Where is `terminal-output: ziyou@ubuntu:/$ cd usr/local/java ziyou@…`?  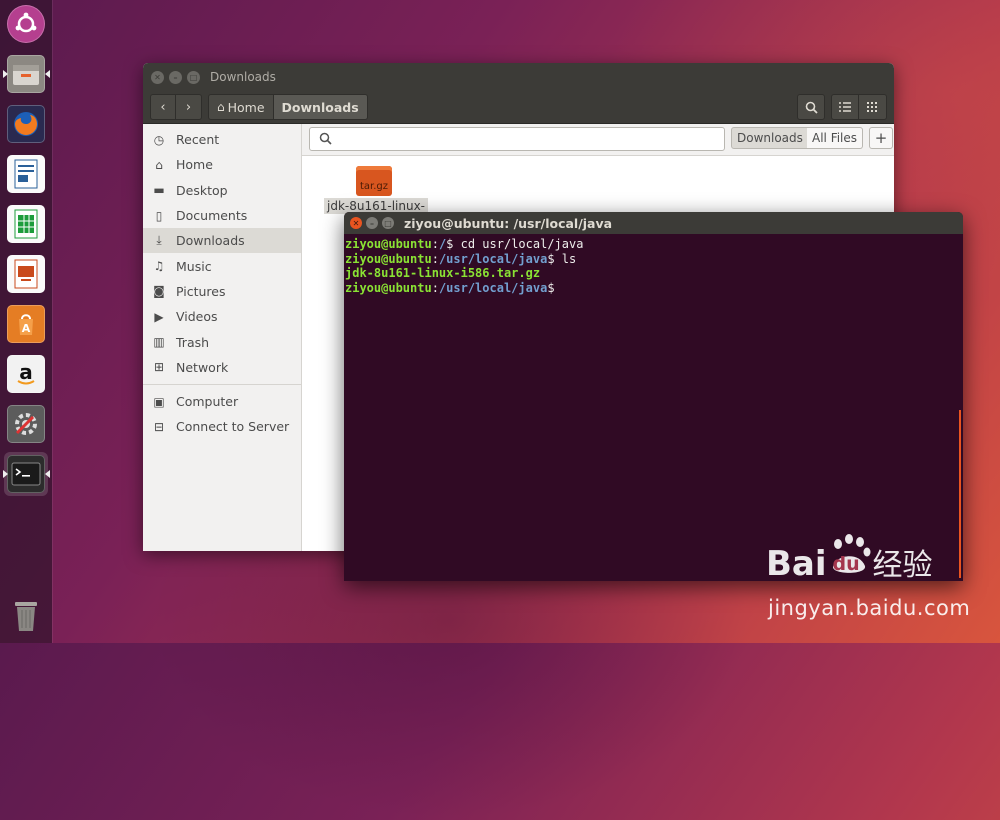 terminal-output: ziyou@ubuntu:/$ cd usr/local/java ziyou@… is located at coordinates (653, 264).